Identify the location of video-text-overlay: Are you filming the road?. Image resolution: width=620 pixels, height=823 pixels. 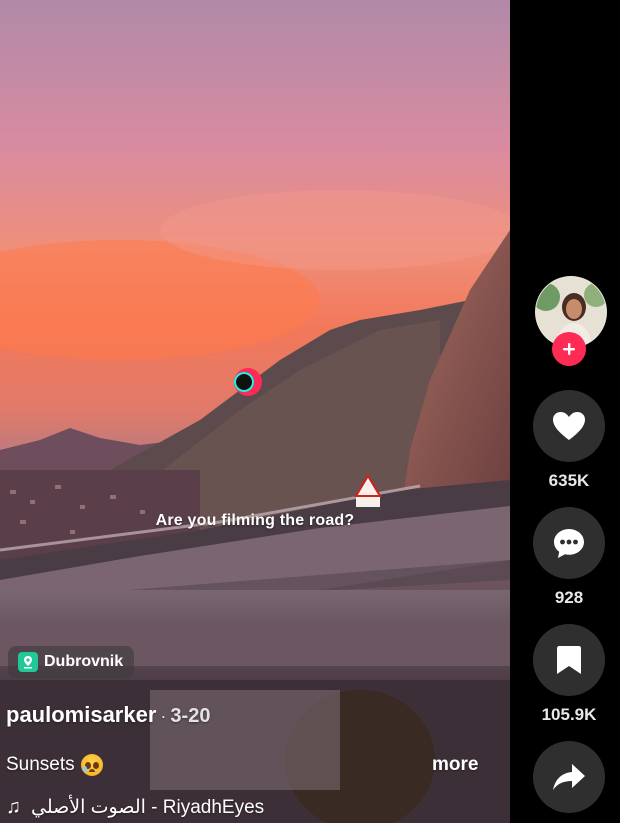
(255, 520).